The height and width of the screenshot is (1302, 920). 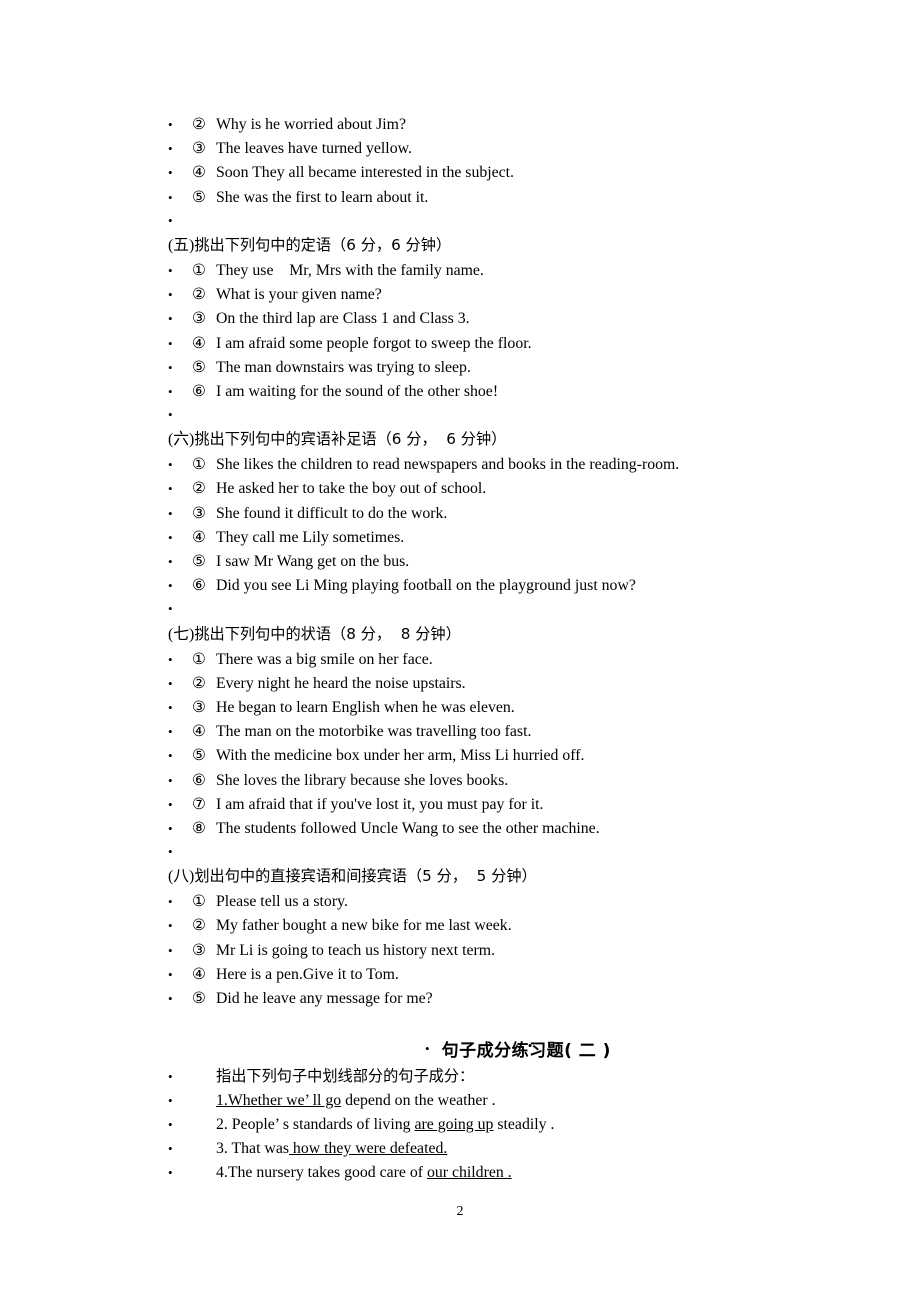 I want to click on section-label: (五), so click(x=181, y=245).